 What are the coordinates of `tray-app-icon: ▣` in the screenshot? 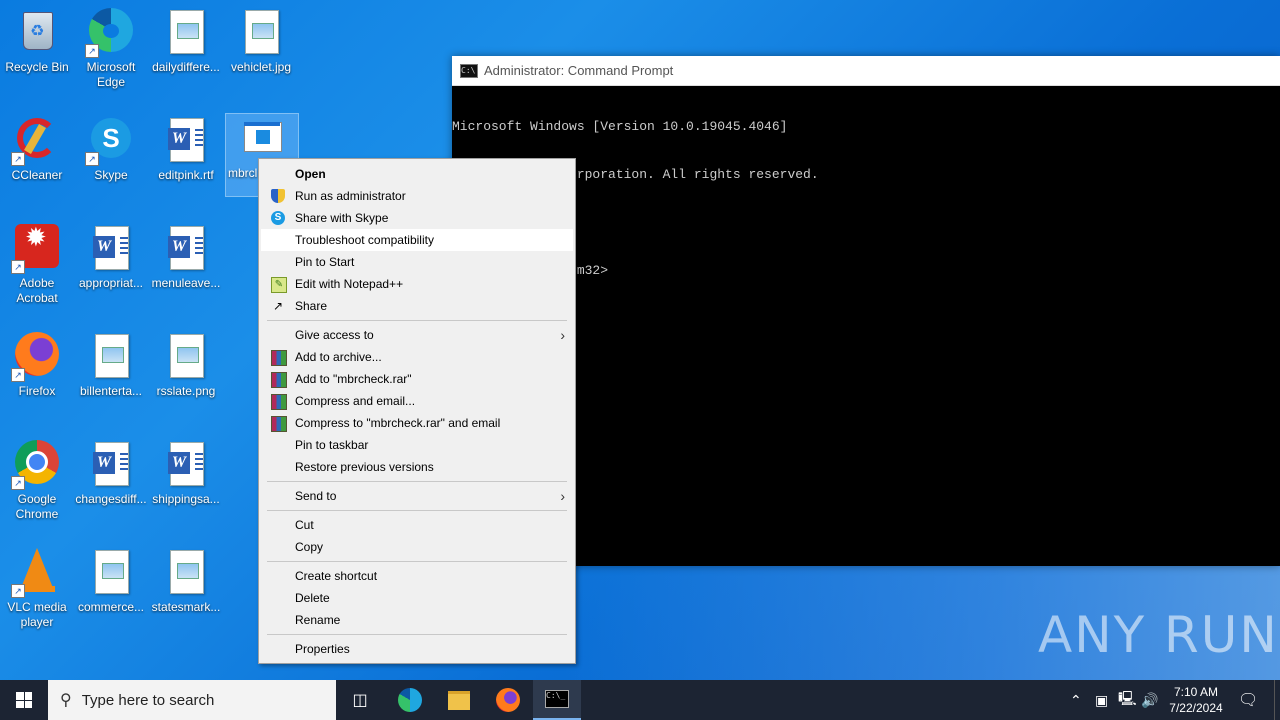 It's located at (1101, 700).